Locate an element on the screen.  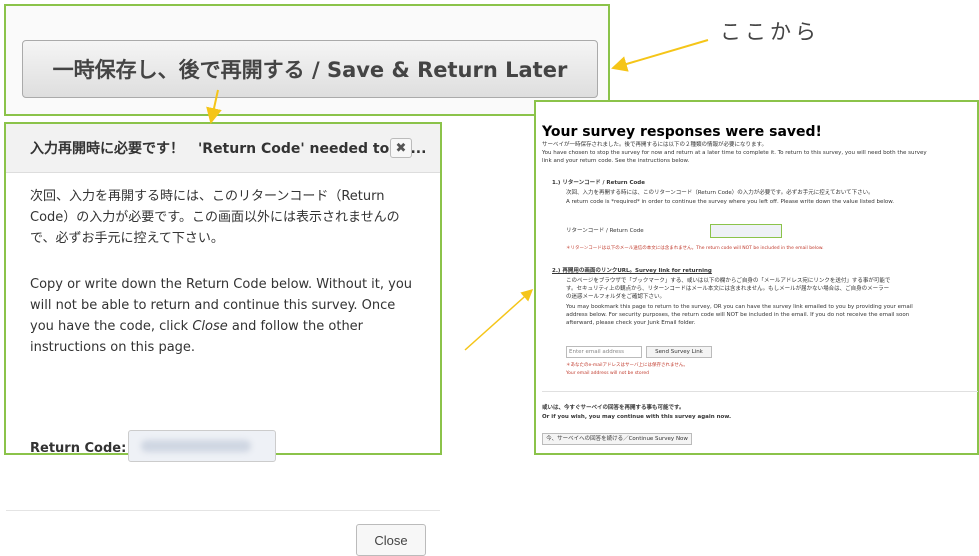
dialog-footer-divider is located at coordinates (223, 510).